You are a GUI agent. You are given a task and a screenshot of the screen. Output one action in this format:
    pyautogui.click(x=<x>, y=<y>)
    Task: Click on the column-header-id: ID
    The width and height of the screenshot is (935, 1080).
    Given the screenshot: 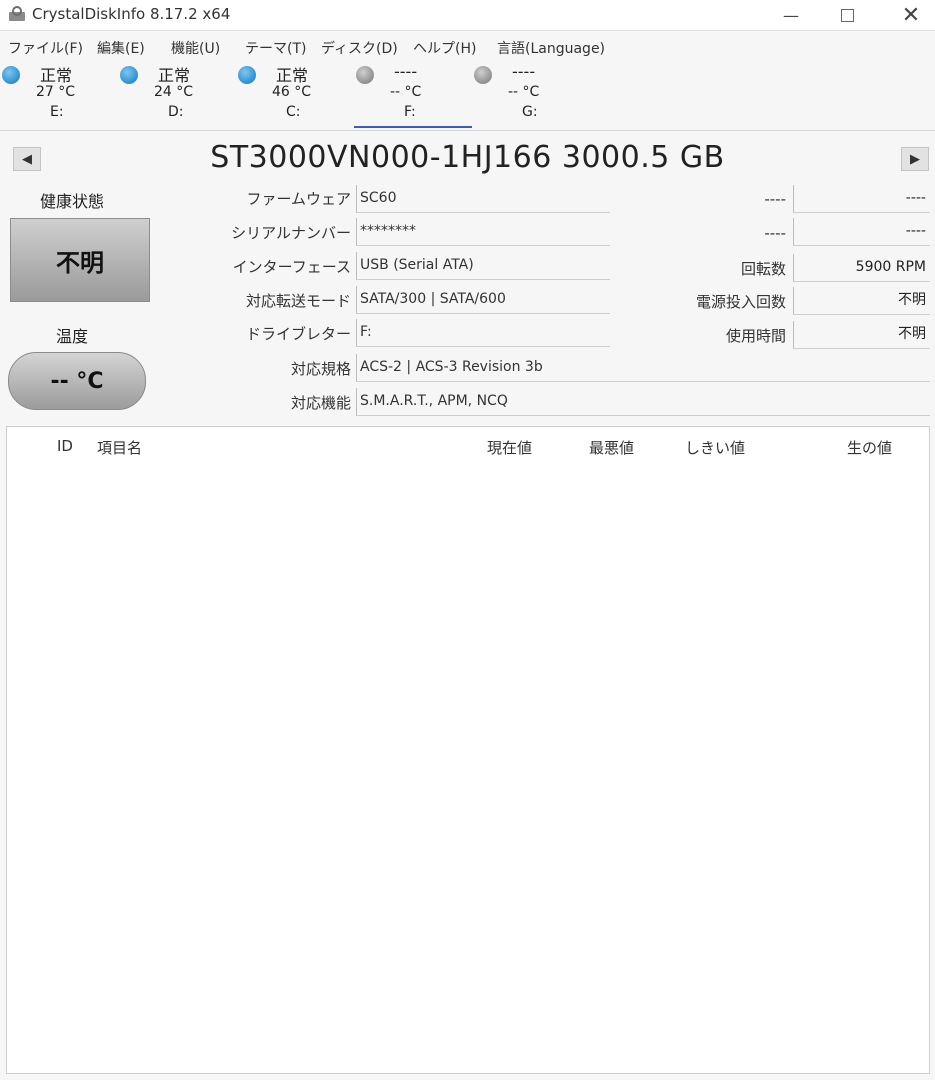 What is the action you would take?
    pyautogui.click(x=65, y=446)
    